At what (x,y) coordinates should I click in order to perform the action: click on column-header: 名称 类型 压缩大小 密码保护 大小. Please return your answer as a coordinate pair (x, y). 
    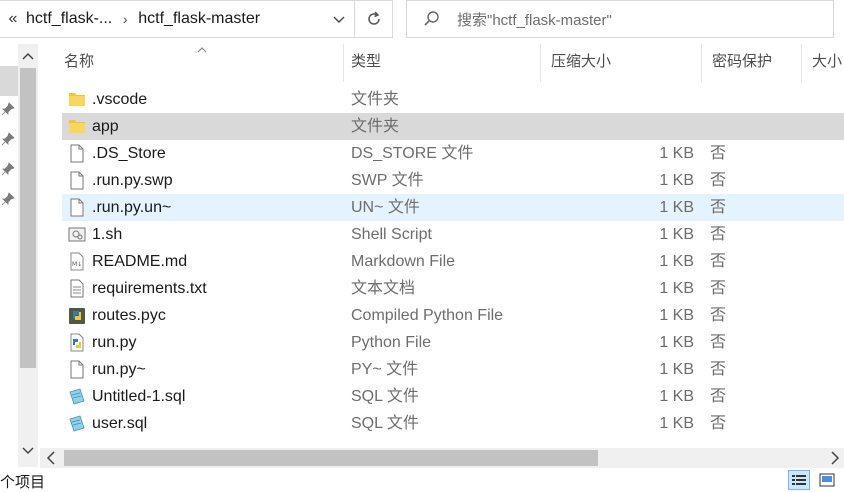
    Looking at the image, I should click on (442, 63).